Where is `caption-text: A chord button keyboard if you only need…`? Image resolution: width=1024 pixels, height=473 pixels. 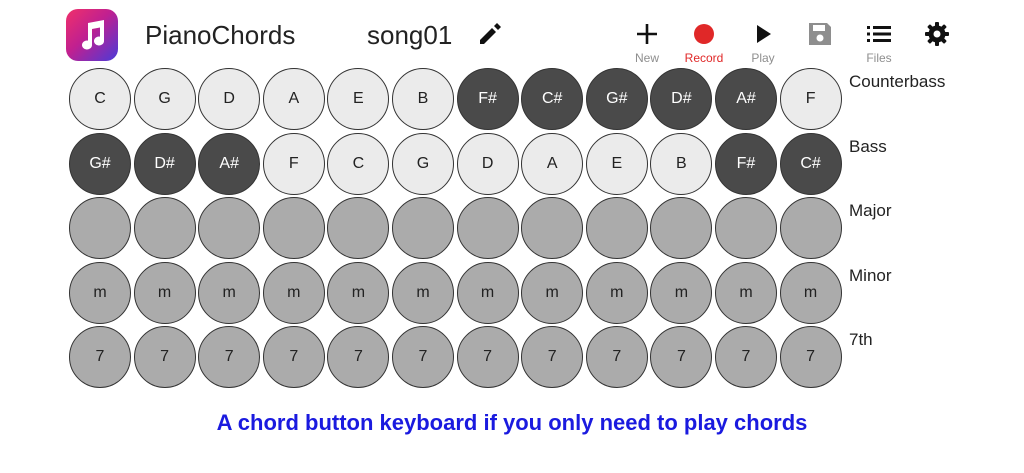
caption-text: A chord button keyboard if you only need… is located at coordinates (512, 422).